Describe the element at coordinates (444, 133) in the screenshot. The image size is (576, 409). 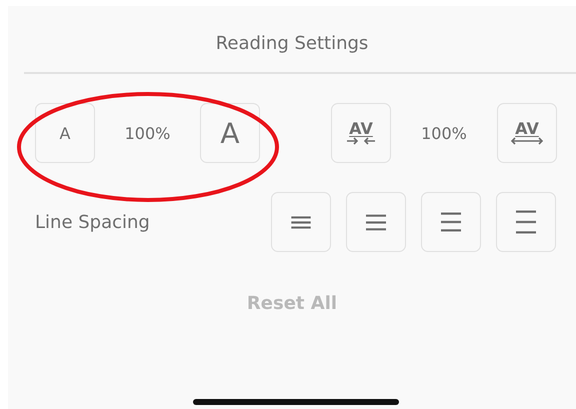
I see `character-spacing-value: 100%` at that location.